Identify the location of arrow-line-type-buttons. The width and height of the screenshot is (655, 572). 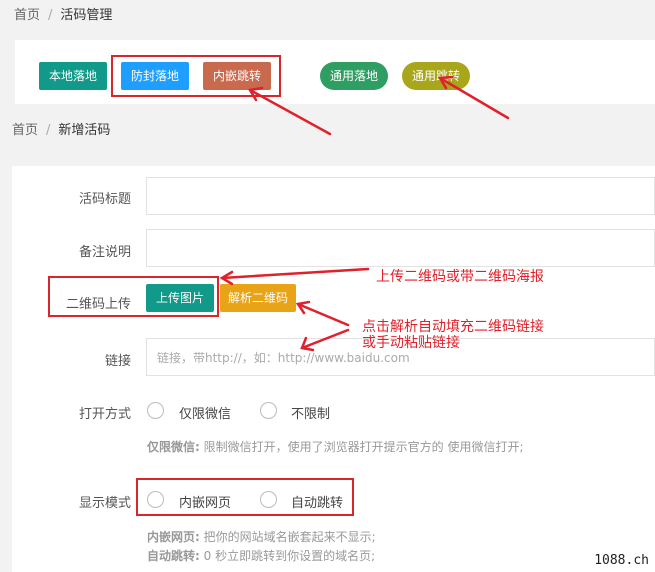
(290, 112).